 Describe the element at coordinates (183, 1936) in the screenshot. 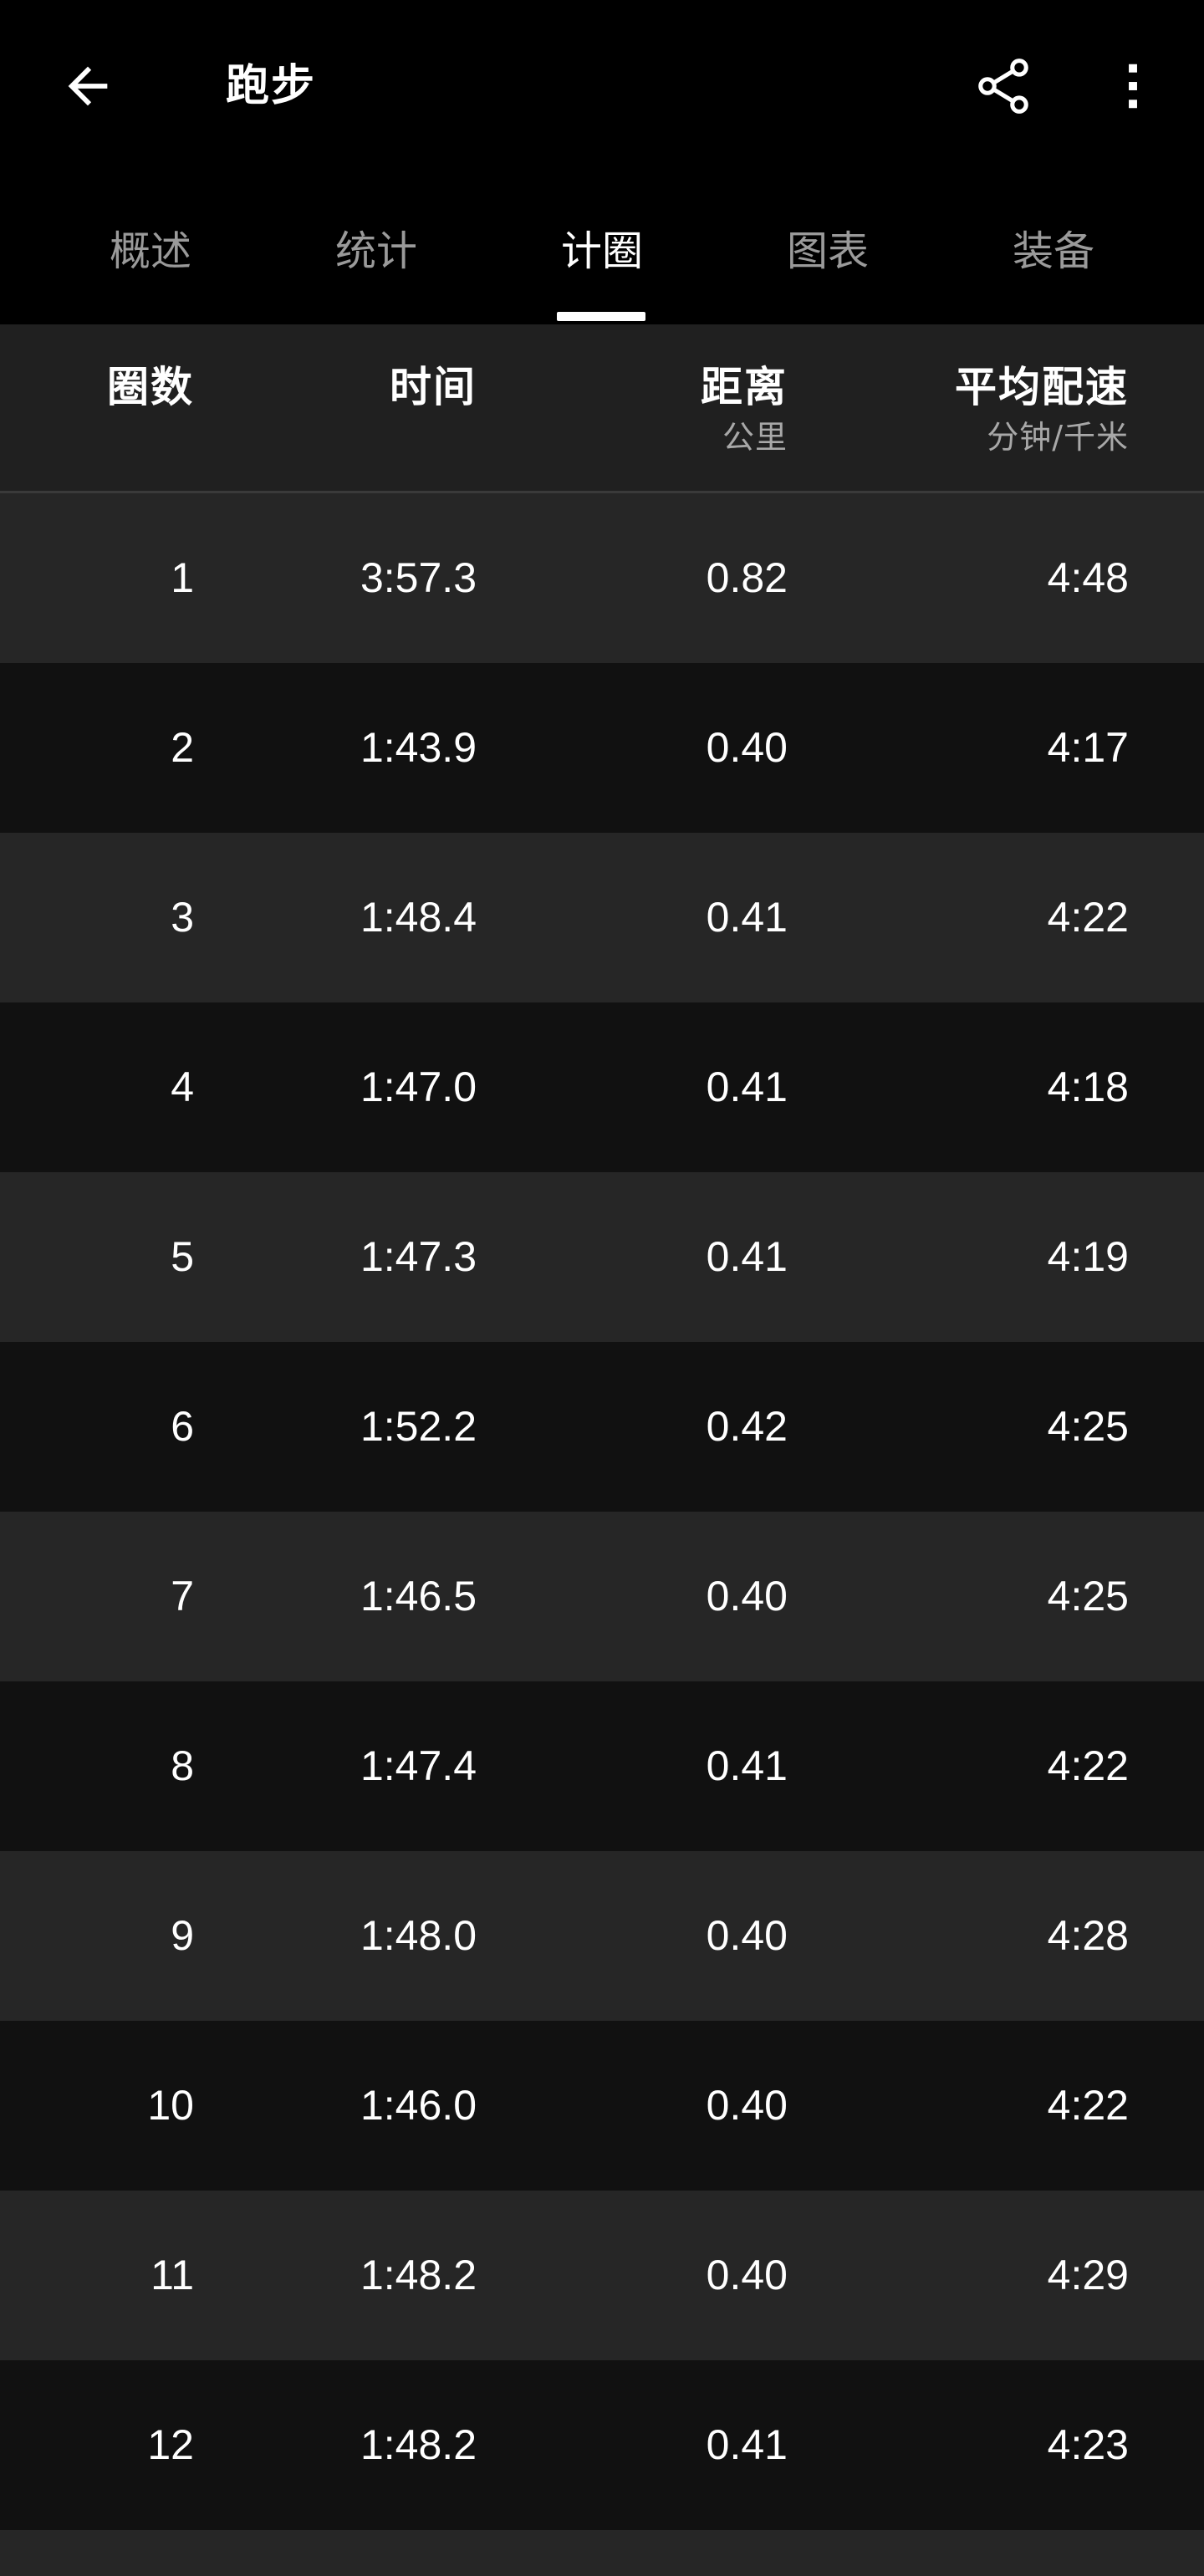

I see `lap-number: 9` at that location.